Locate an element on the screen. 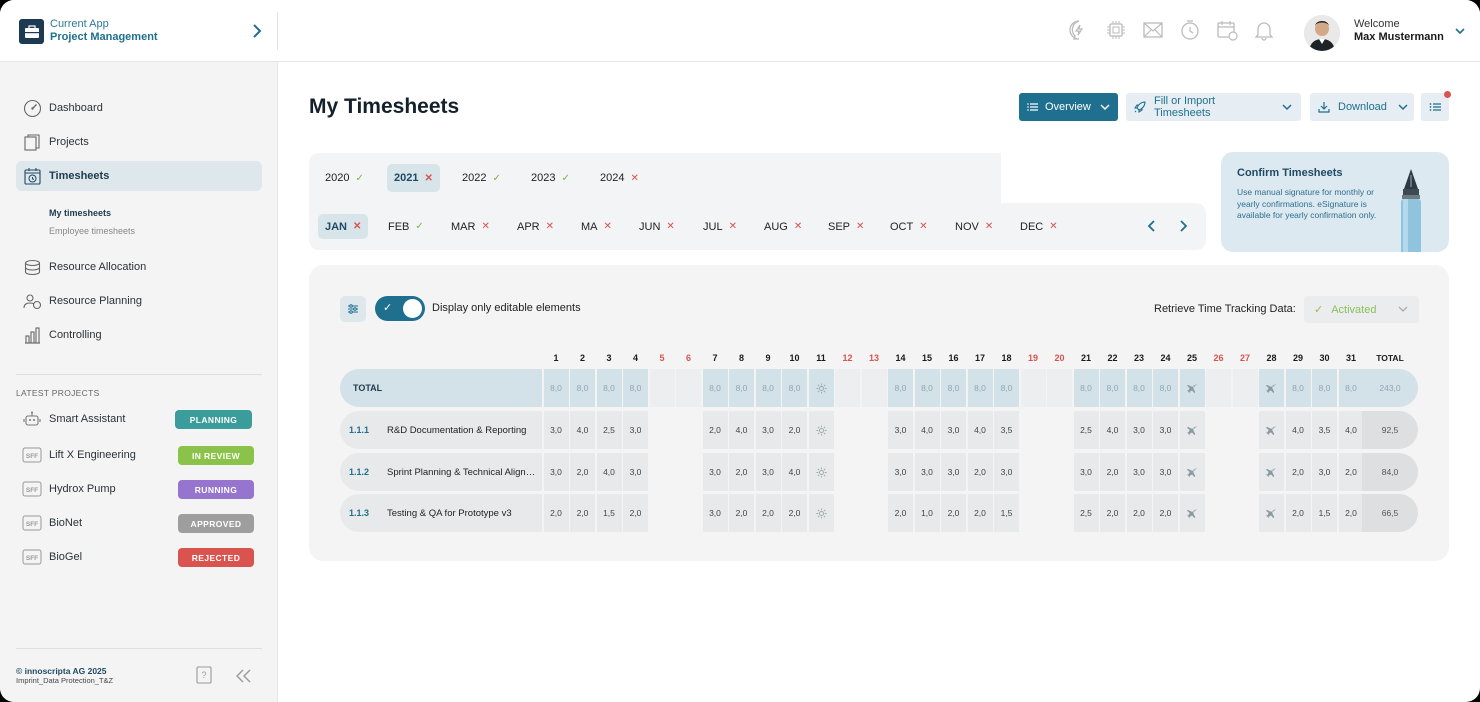 The height and width of the screenshot is (702, 1480). month-chip-aug: AUG ✕ is located at coordinates (783, 226).